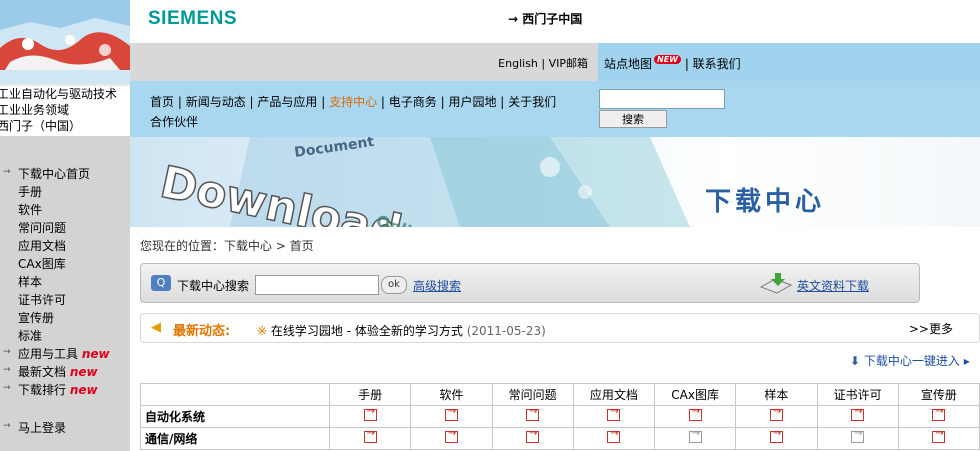 This screenshot has height=451, width=980. Describe the element at coordinates (364, 62) in the screenshot. I see `top-bar-left: English | VIP邮箱` at that location.